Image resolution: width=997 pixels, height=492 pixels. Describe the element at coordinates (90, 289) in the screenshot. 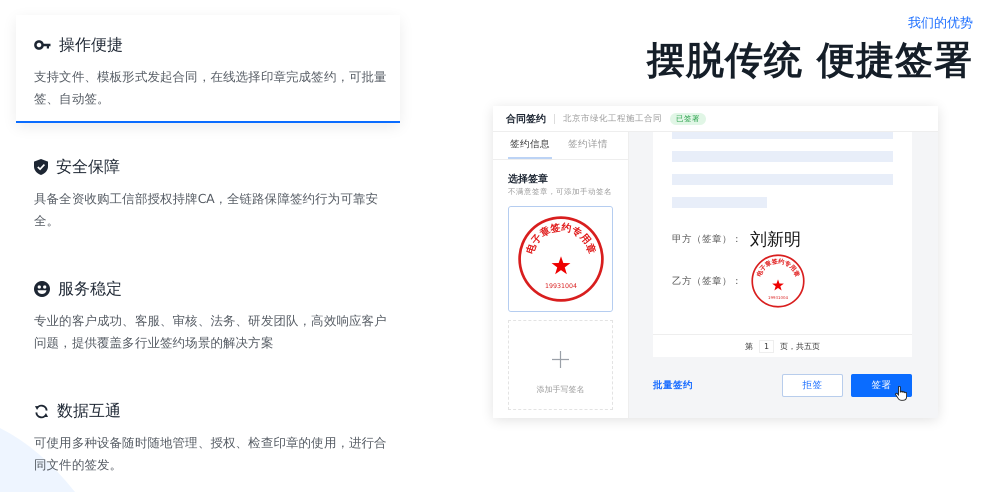

I see `feature-title: 服务稳定` at that location.